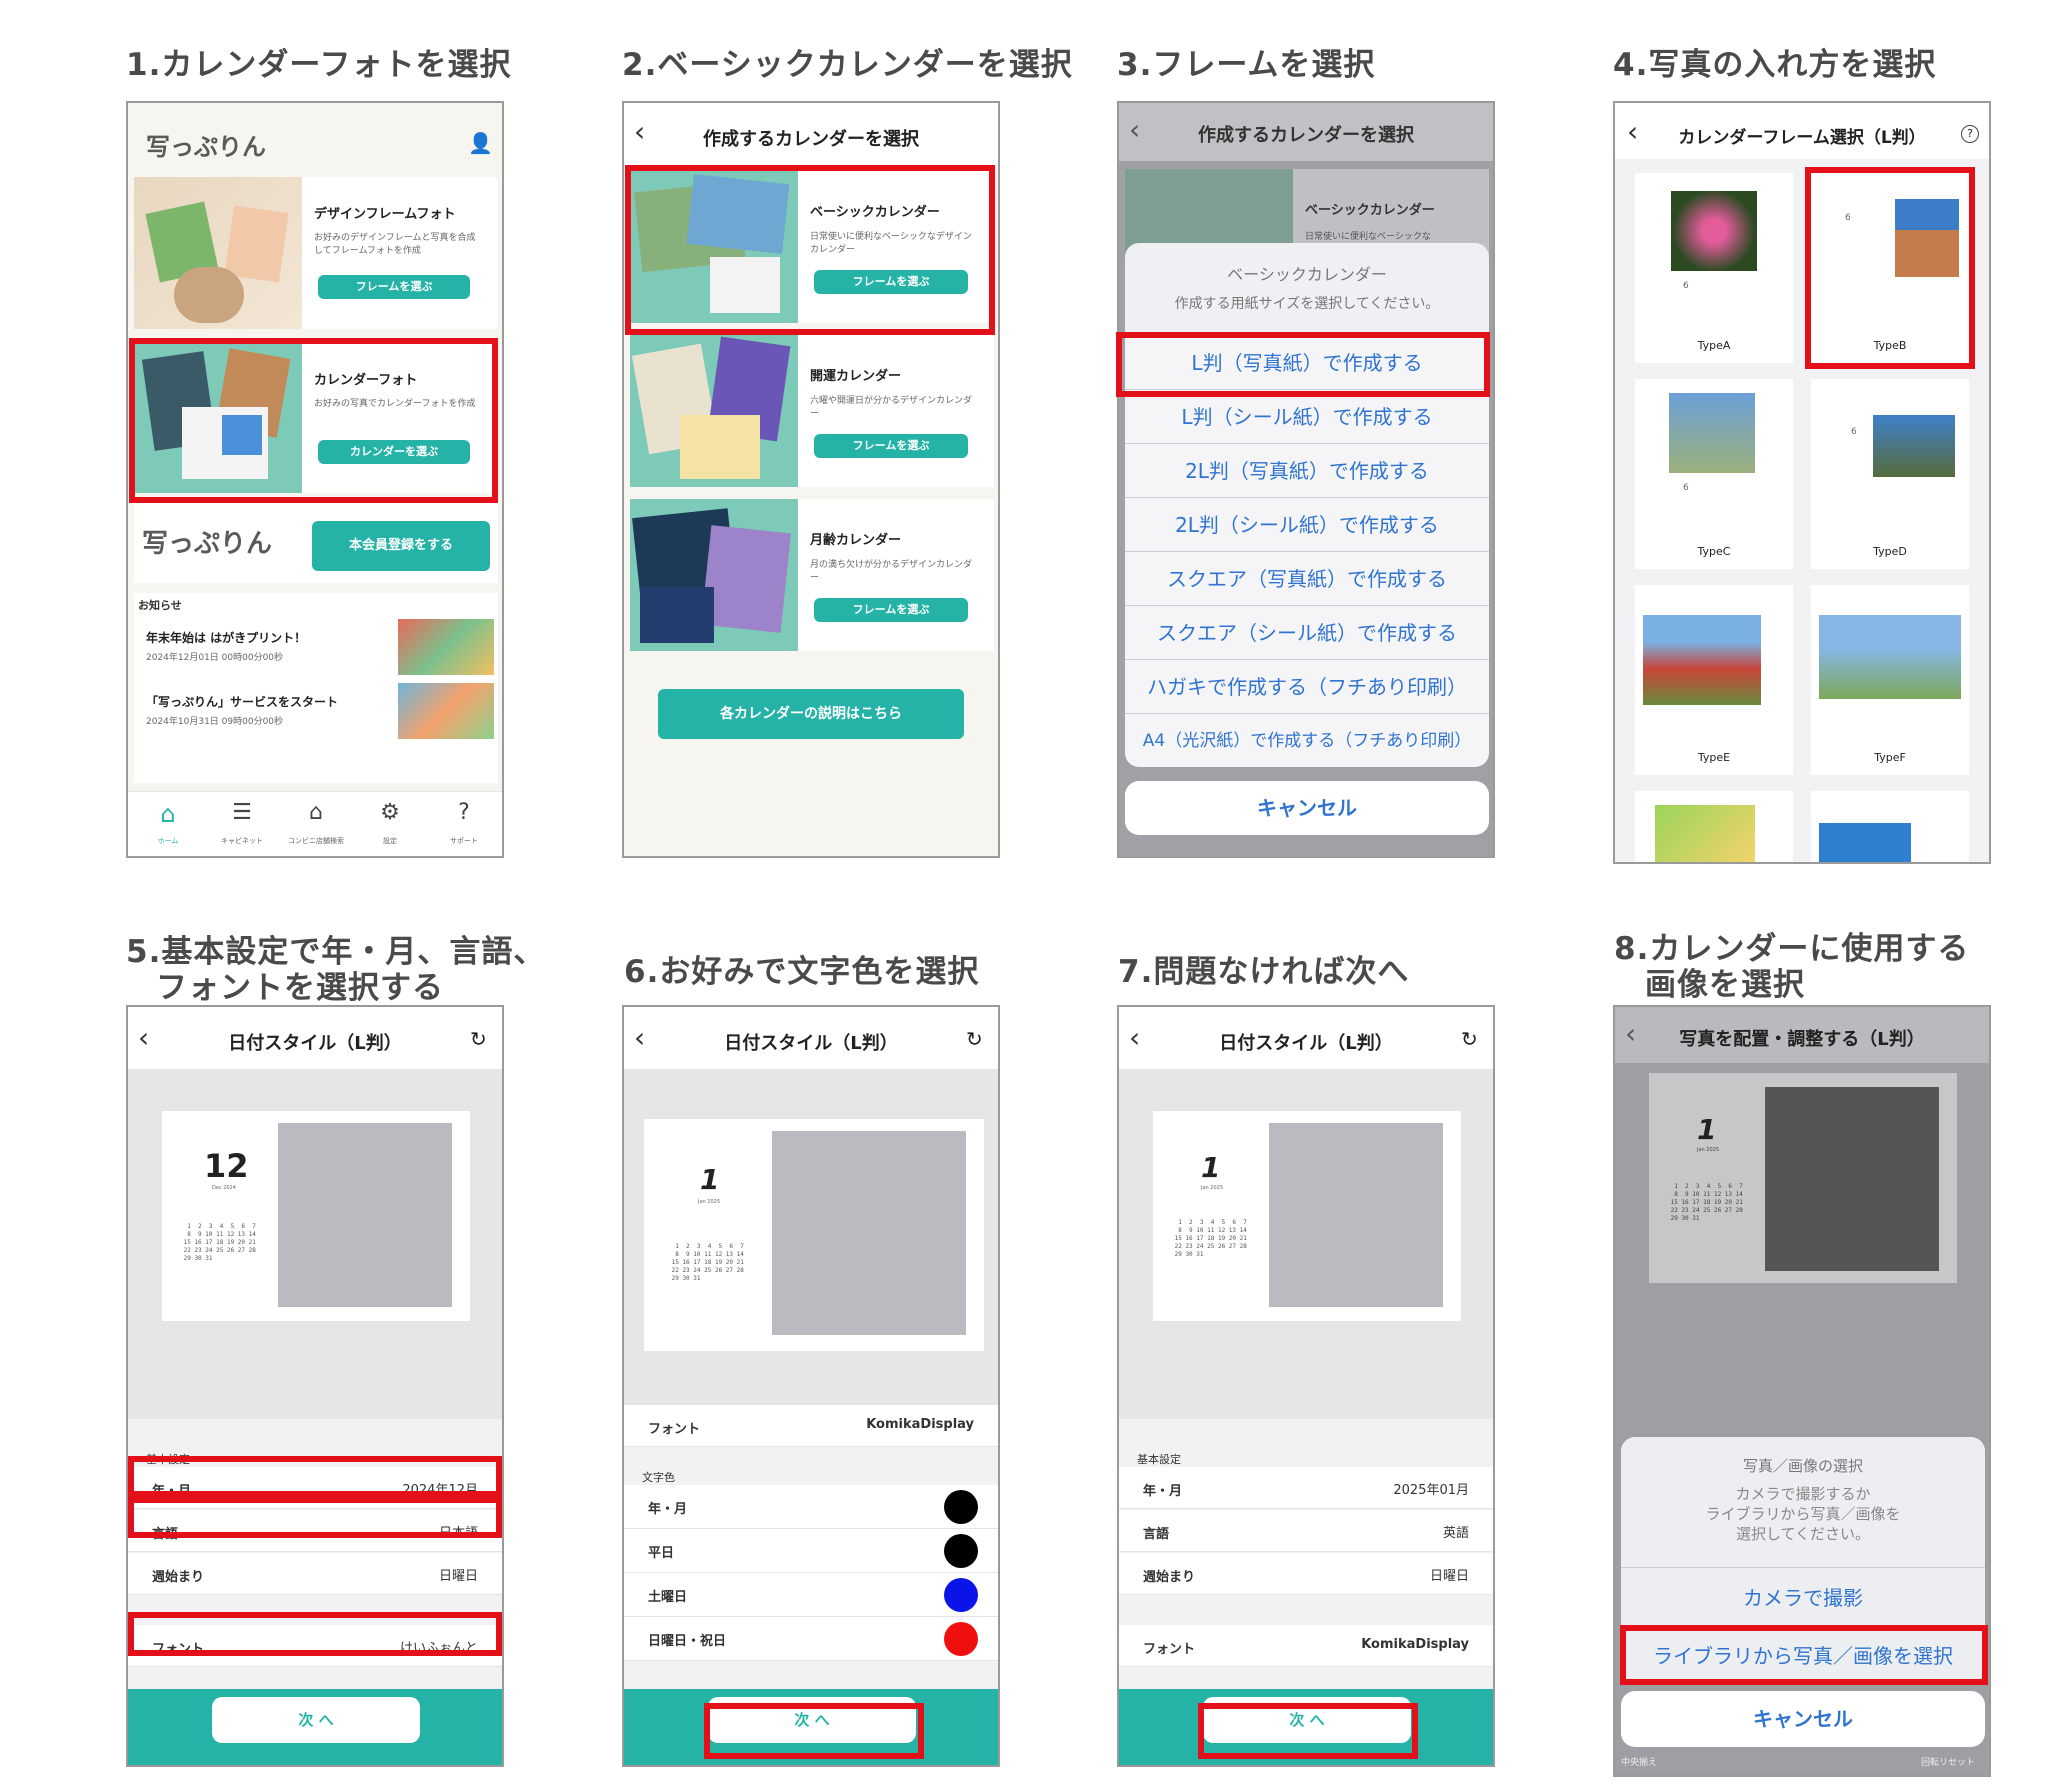 This screenshot has height=1792, width=2048. I want to click on step-4-title: 4.写真の入れ方を選択, so click(1775, 65).